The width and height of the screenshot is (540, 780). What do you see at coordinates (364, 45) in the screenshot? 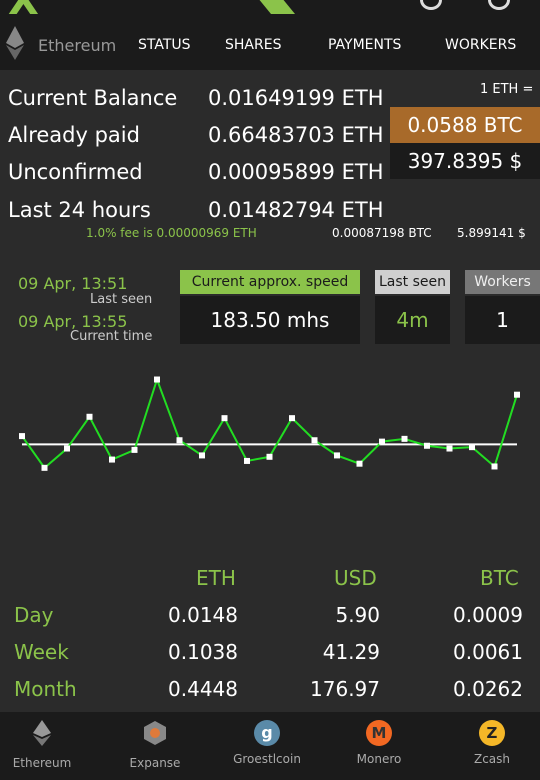
I see `tab-payments: PAYMENTS` at bounding box center [364, 45].